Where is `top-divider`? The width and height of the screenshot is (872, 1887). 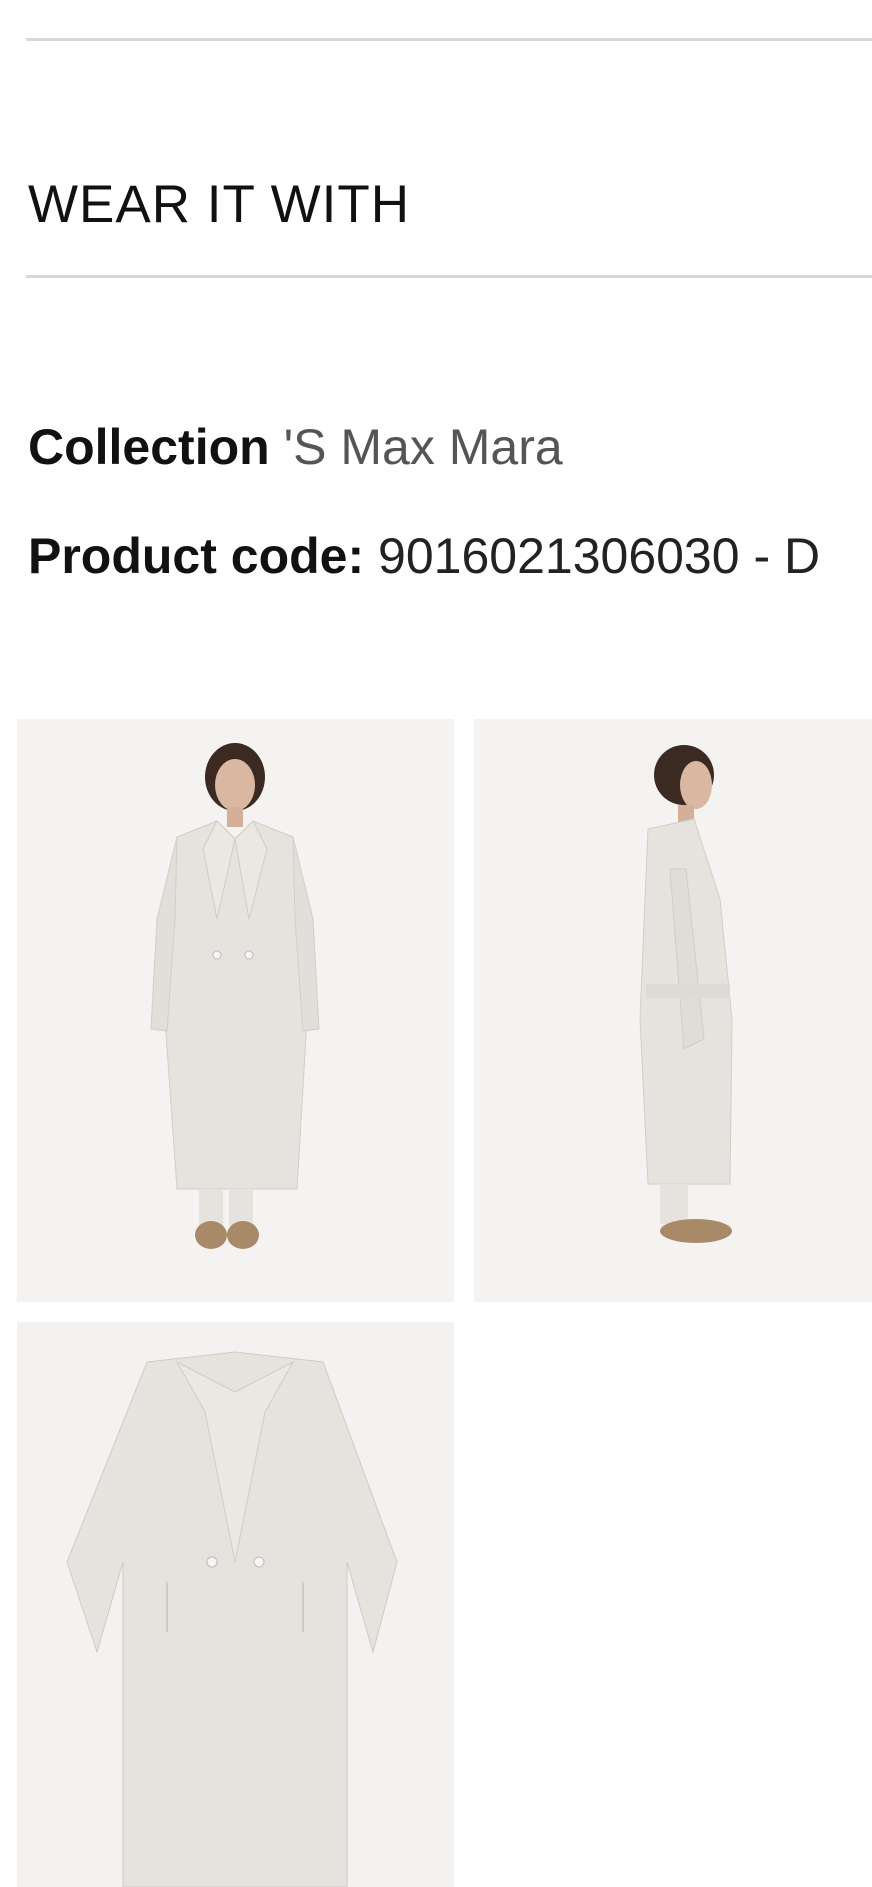
top-divider is located at coordinates (449, 39).